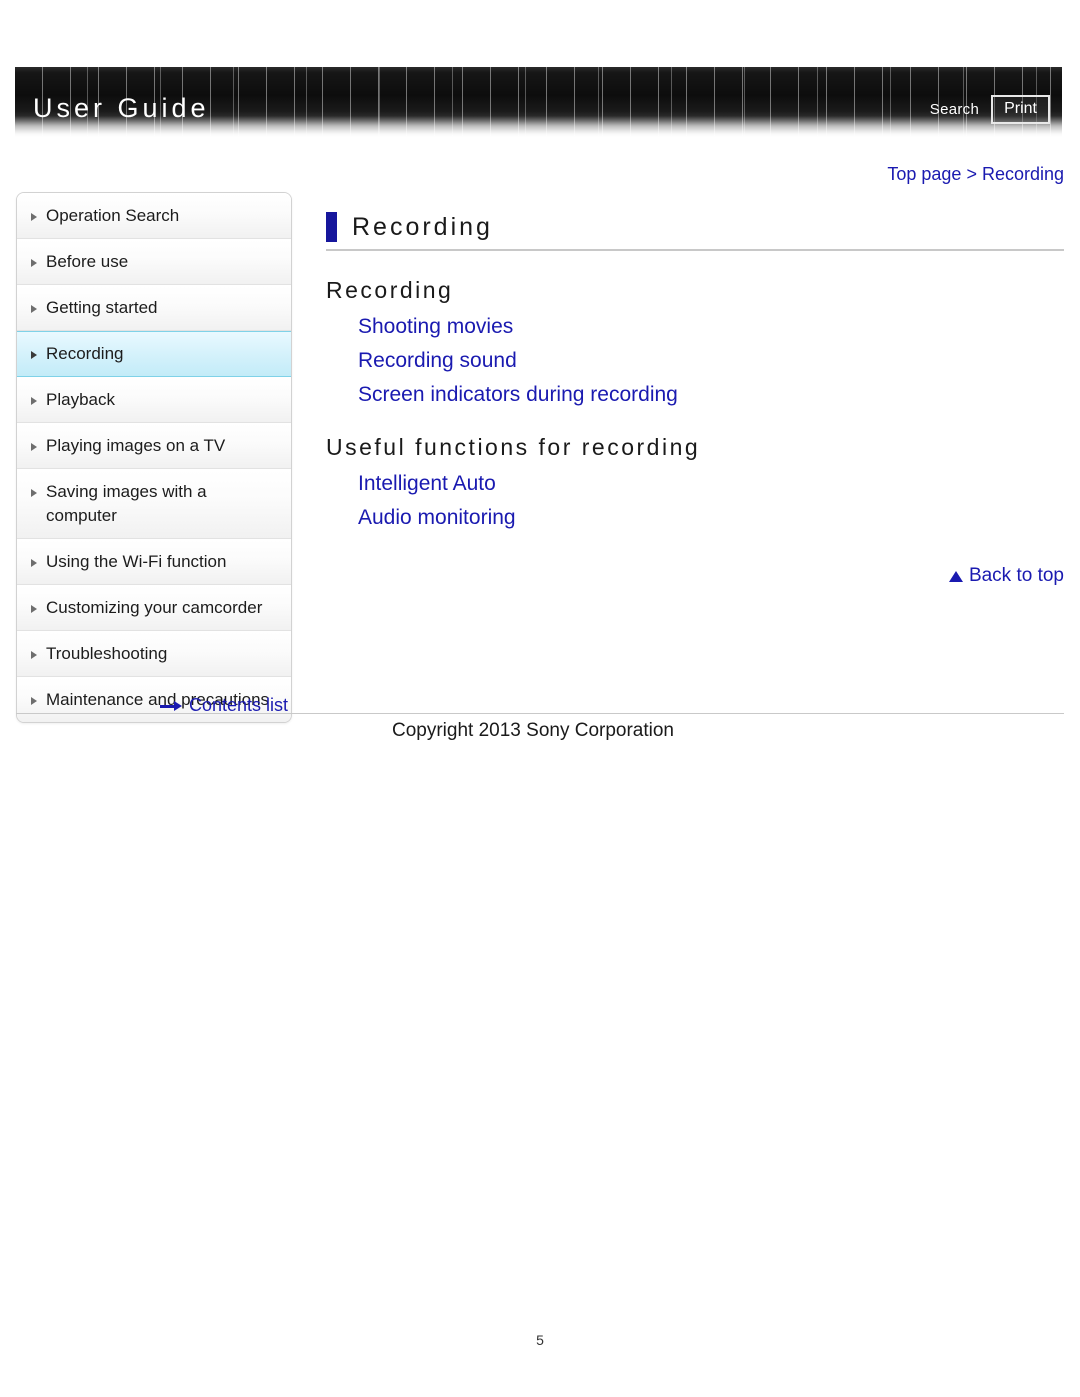  I want to click on sidebar-item-label: Before use, so click(87, 261).